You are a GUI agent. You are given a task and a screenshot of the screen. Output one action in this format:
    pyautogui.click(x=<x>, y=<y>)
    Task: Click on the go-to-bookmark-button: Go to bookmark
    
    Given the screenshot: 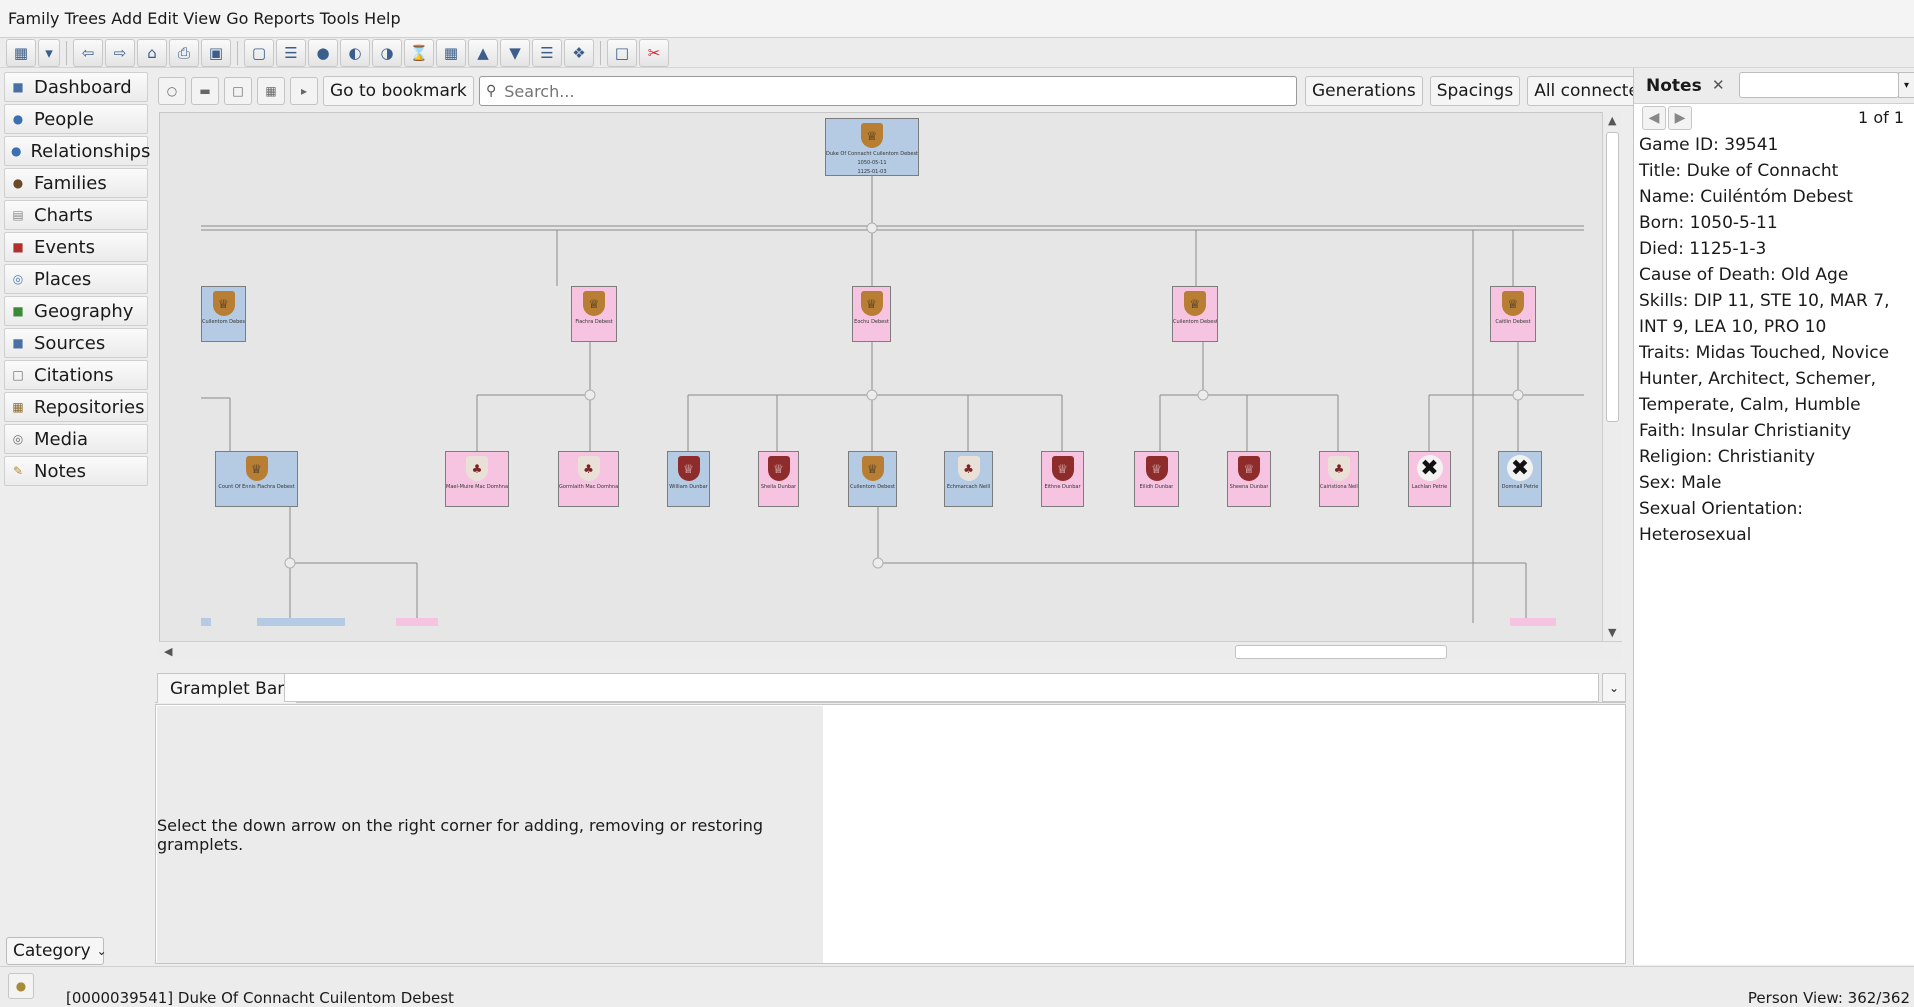 What is the action you would take?
    pyautogui.click(x=398, y=91)
    